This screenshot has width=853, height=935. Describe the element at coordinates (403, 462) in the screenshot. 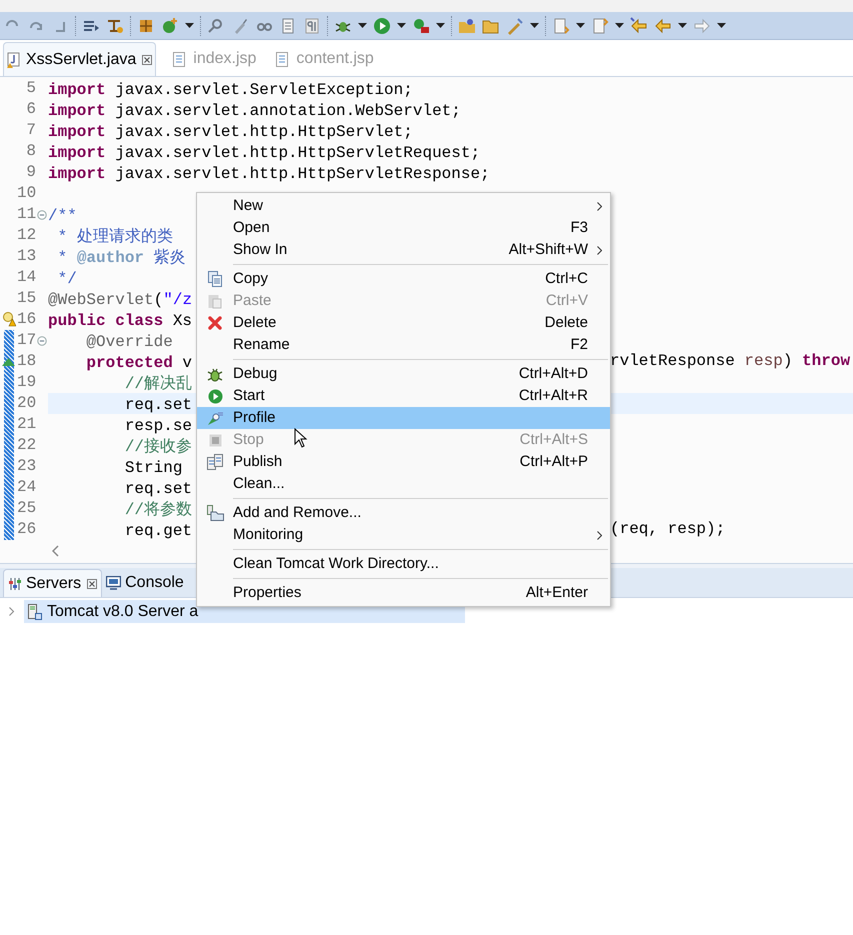

I see `menu-item: Publish Ctrl+Alt+P` at that location.